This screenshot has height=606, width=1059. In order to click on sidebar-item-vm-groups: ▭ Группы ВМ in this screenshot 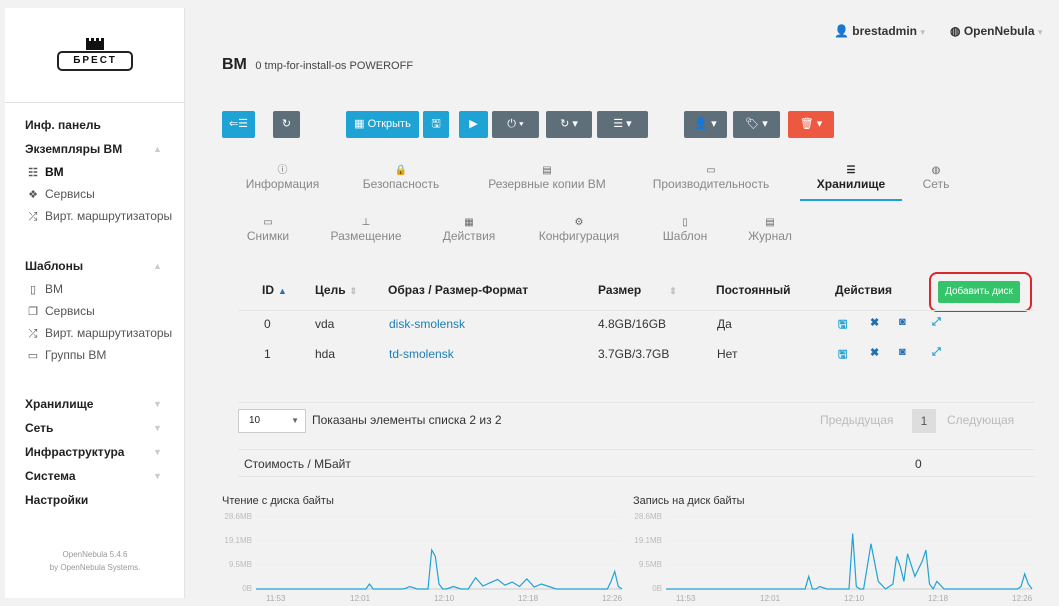, I will do `click(95, 355)`.